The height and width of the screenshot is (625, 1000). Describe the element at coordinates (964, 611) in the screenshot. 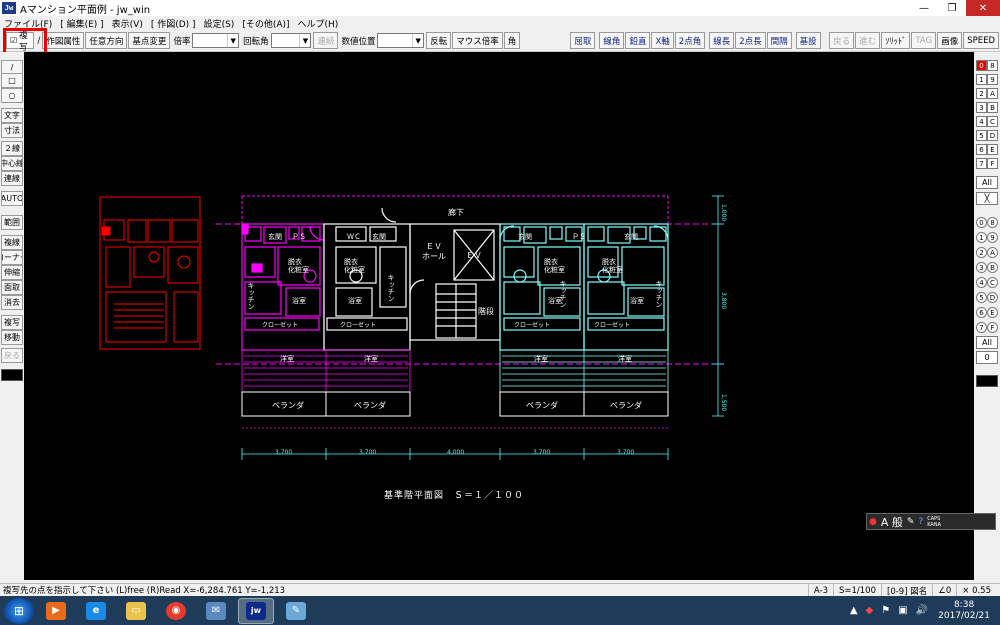

I see `tray-clock: 8:38 2017/02/21` at that location.